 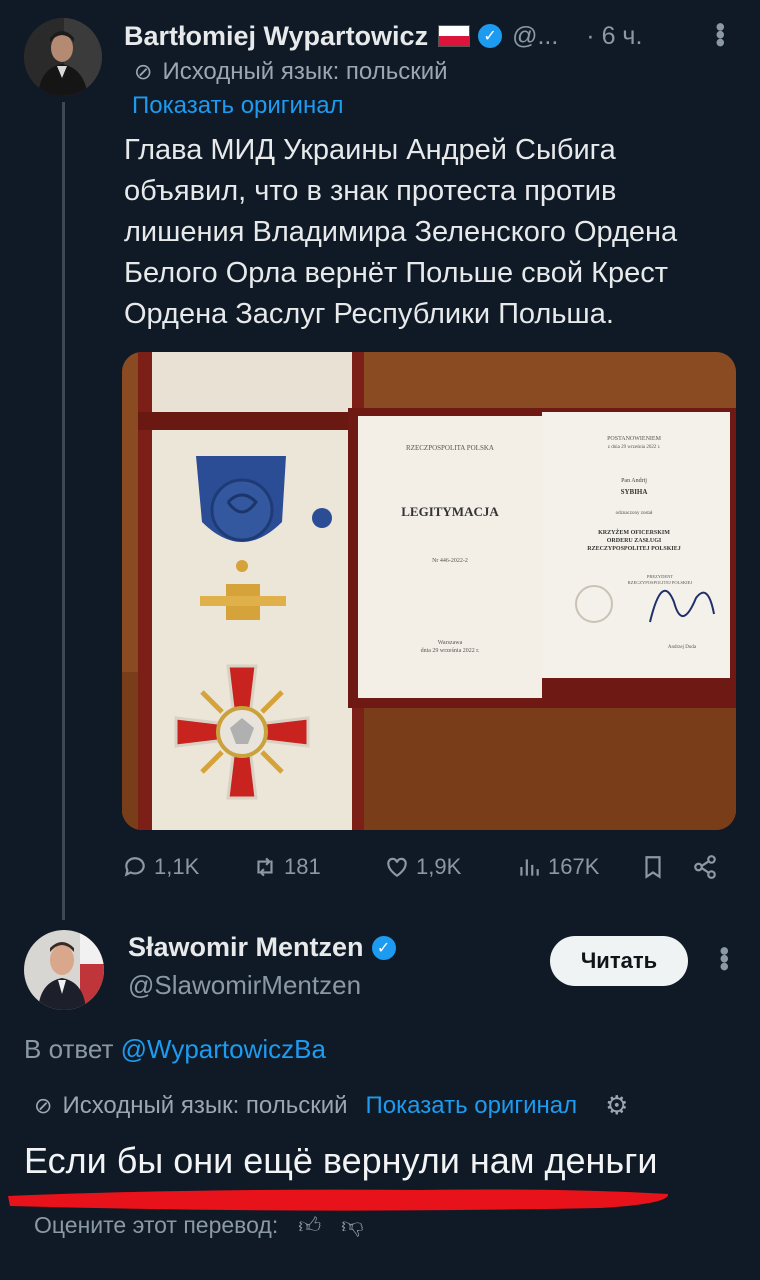 I want to click on reply-author-avatar, so click(x=64, y=970).